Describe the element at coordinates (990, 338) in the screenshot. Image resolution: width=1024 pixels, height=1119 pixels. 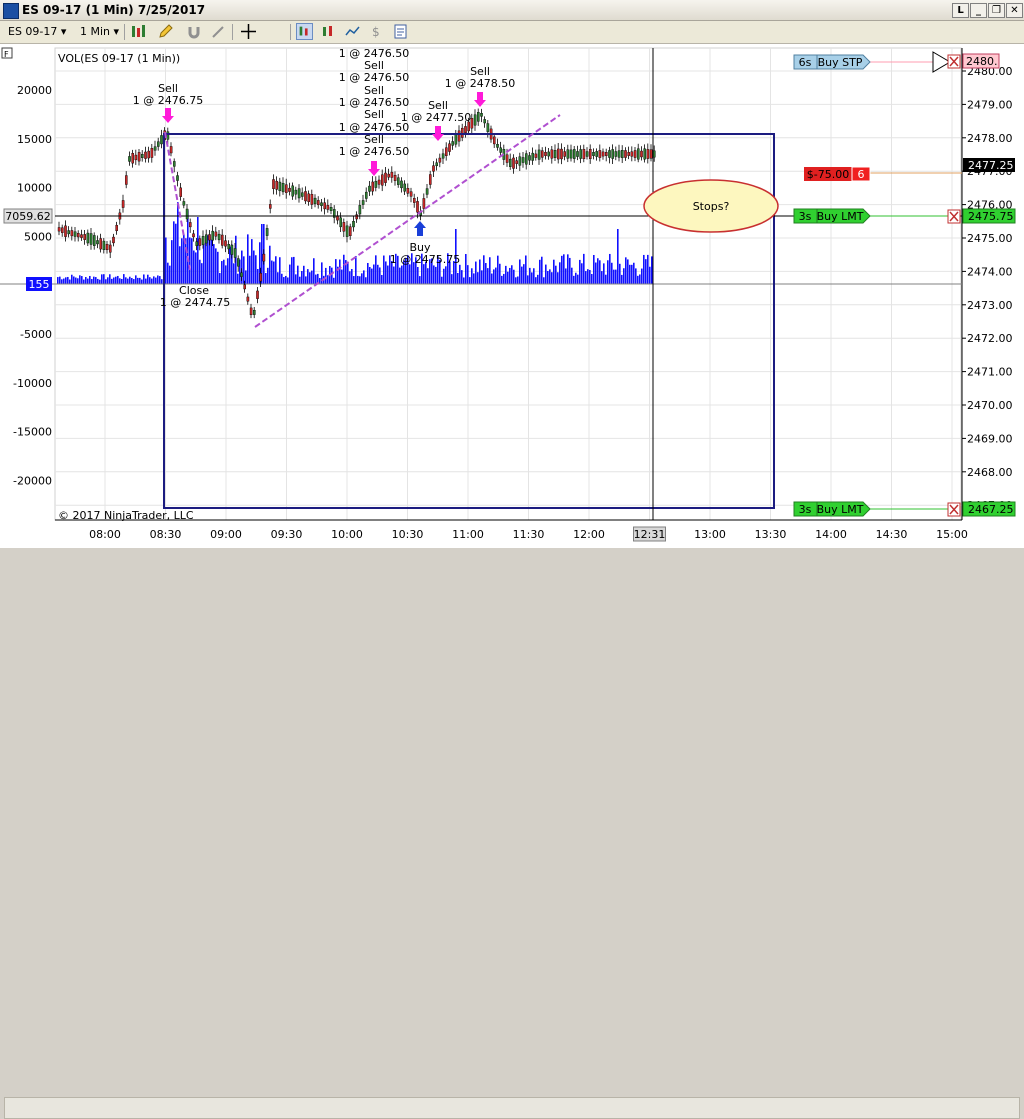
I see `right-axis-tick: 2472.00` at that location.